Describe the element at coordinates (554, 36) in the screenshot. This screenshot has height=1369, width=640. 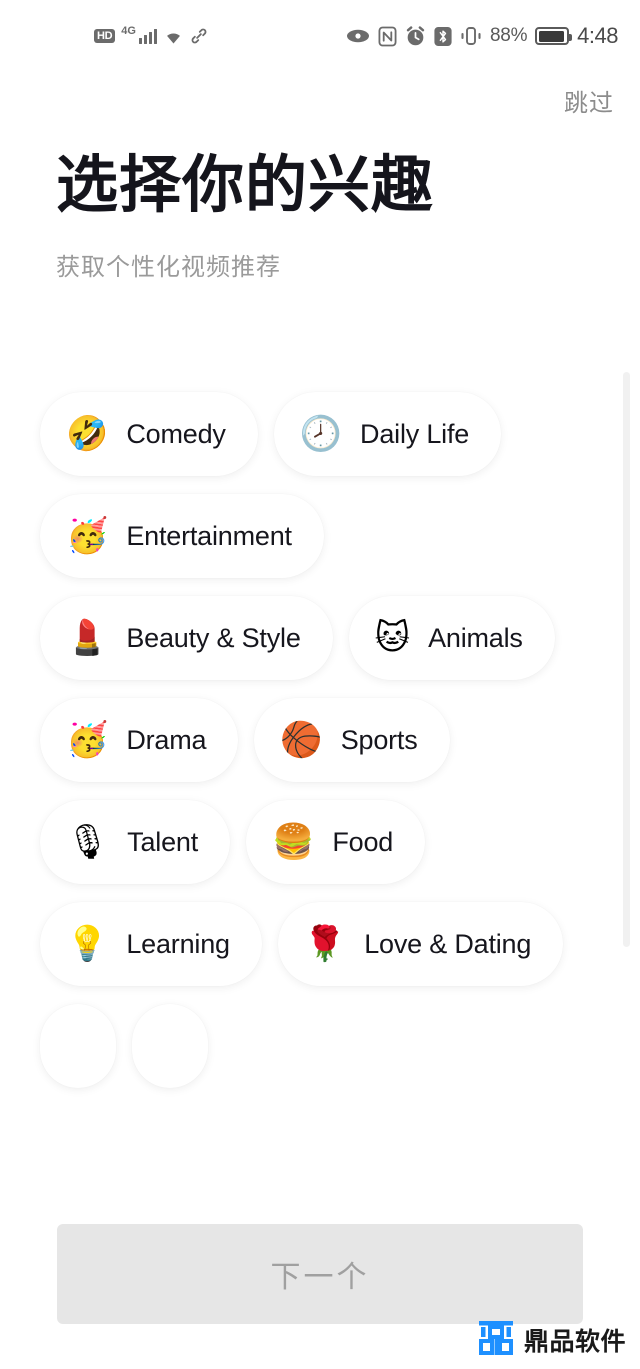
I see `battery-icon` at that location.